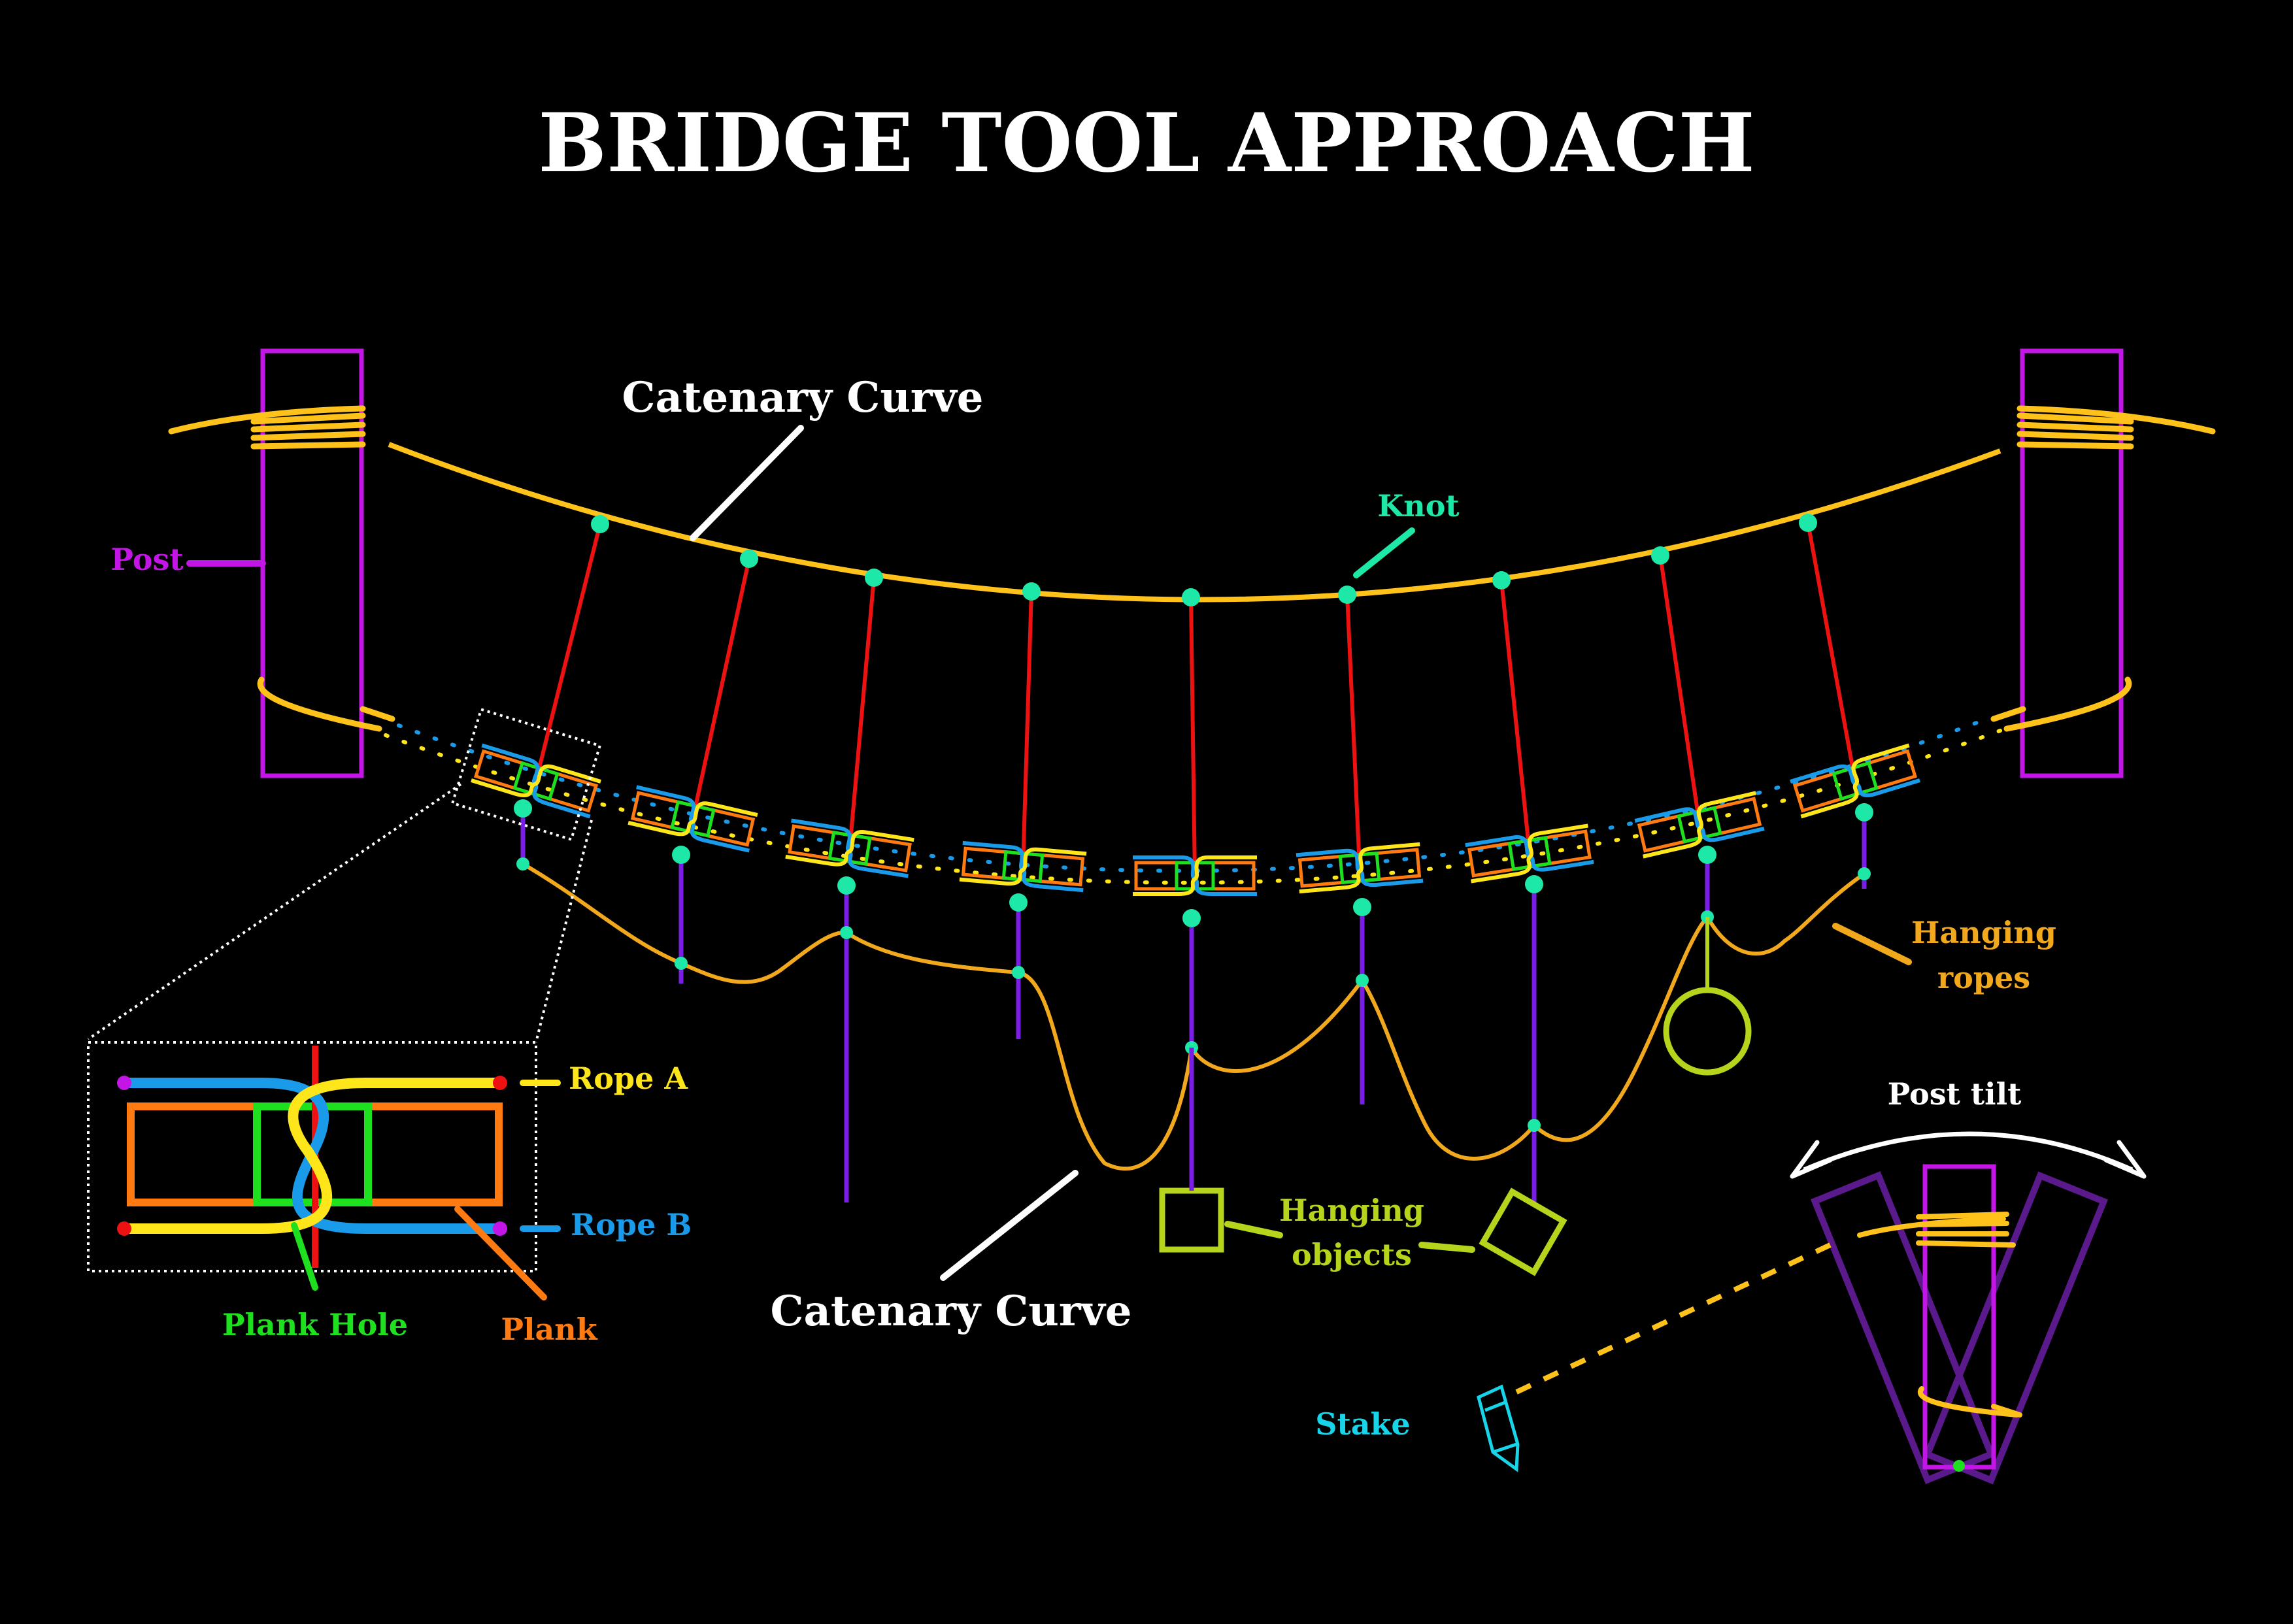  Describe the element at coordinates (1983, 977) in the screenshot. I see `label-hanging-ropes-line2: ropes` at that location.